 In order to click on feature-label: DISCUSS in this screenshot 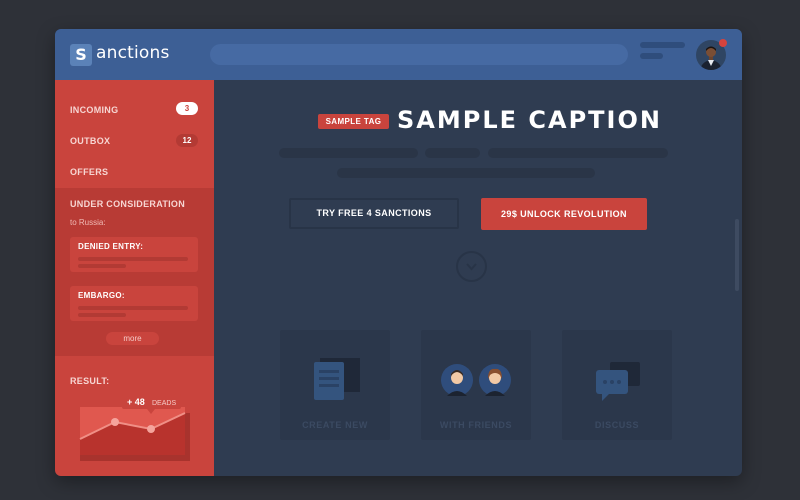, I will do `click(617, 425)`.